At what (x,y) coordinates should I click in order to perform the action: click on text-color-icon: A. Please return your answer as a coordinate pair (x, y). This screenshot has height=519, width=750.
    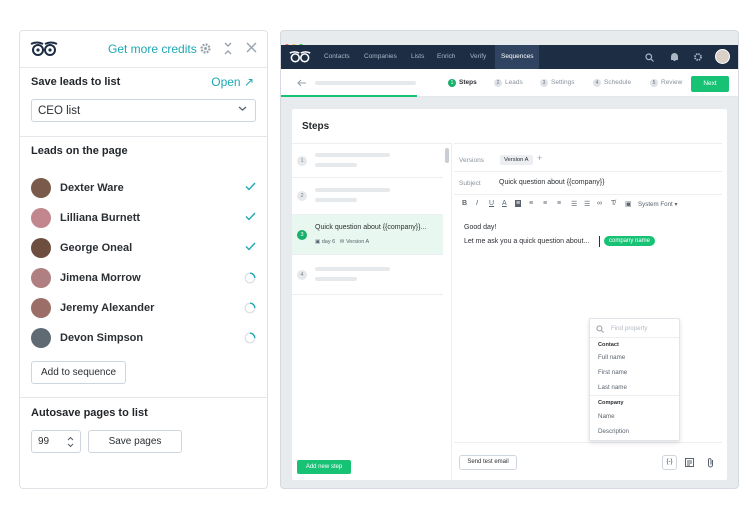
    Looking at the image, I should click on (504, 203).